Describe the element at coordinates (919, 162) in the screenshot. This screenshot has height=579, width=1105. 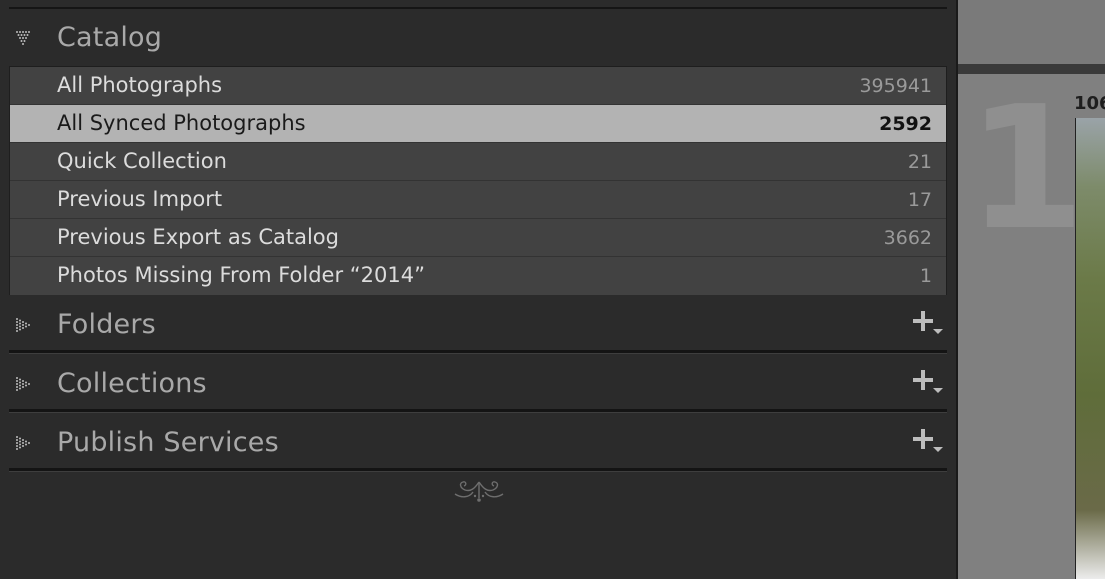
I see `list-item-count: 21` at that location.